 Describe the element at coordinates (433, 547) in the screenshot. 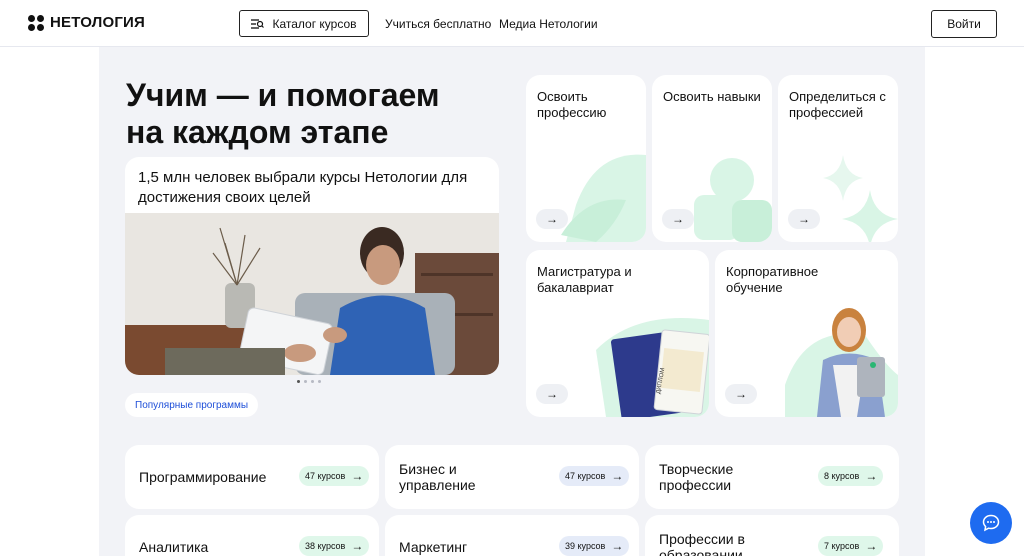

I see `category-title: Маркетинг` at that location.